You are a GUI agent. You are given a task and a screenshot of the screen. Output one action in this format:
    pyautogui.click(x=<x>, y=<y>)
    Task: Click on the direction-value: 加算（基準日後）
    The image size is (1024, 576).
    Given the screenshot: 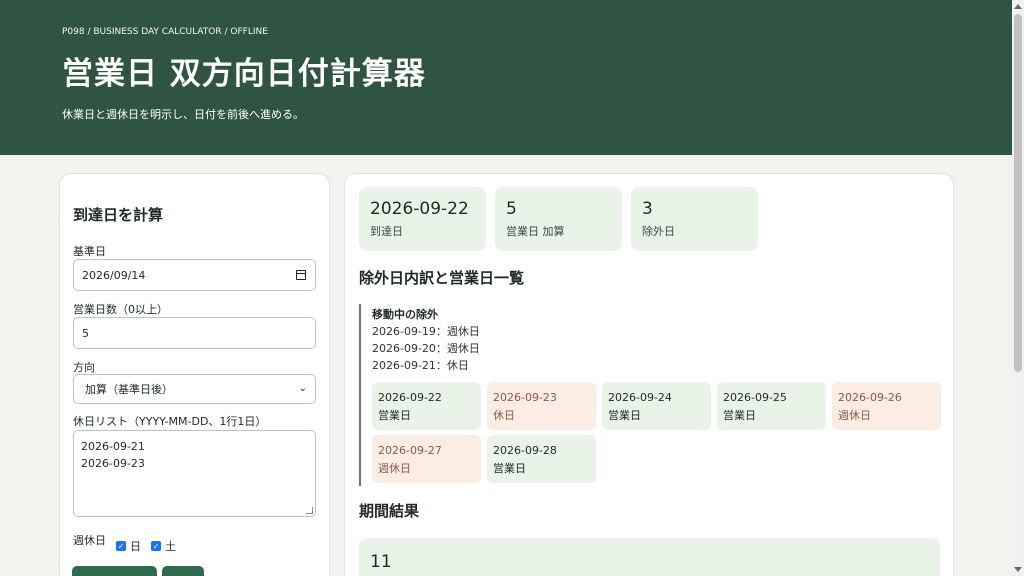 What is the action you would take?
    pyautogui.click(x=129, y=389)
    